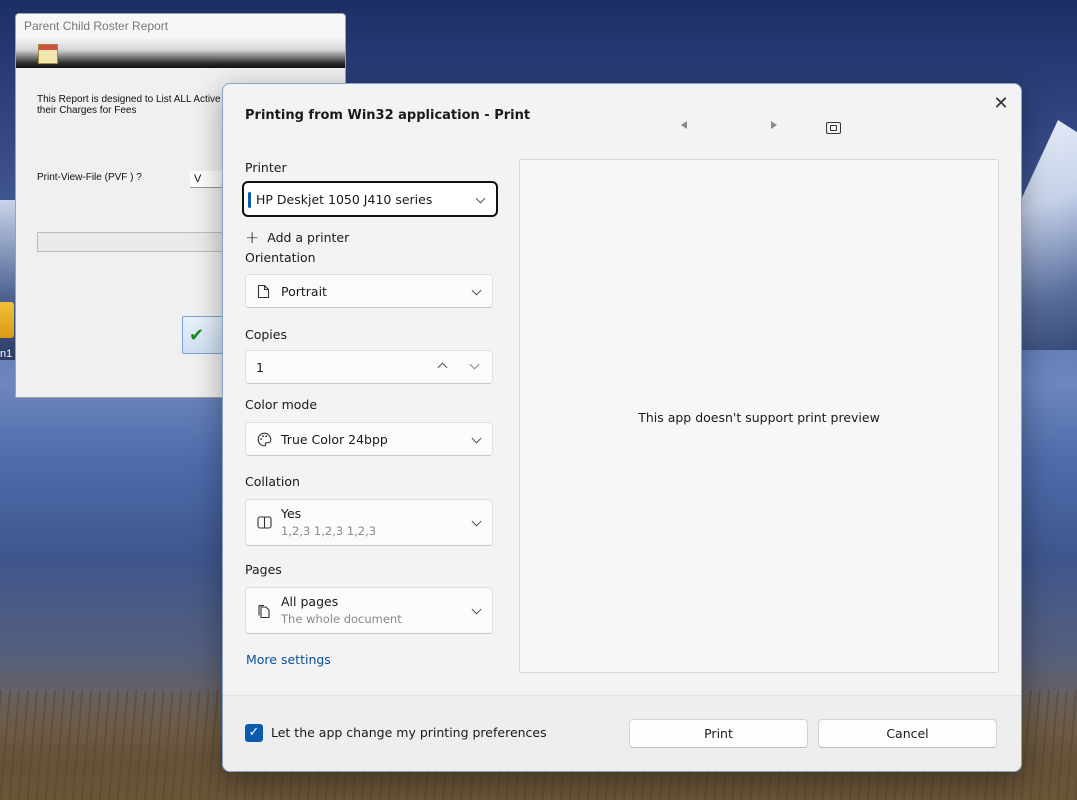 Image resolution: width=1077 pixels, height=800 pixels. Describe the element at coordinates (180, 53) in the screenshot. I see `legacy-toolbar` at that location.